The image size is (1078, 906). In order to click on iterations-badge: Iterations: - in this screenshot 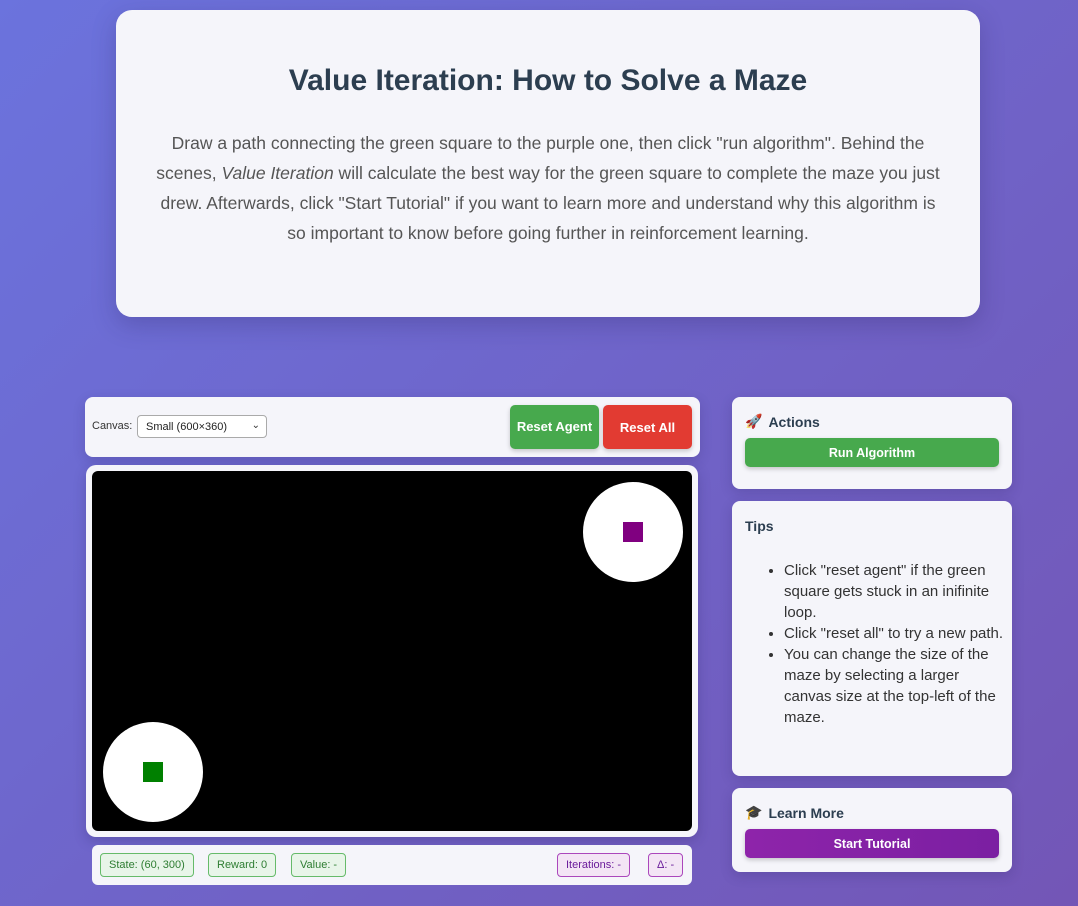, I will do `click(594, 865)`.